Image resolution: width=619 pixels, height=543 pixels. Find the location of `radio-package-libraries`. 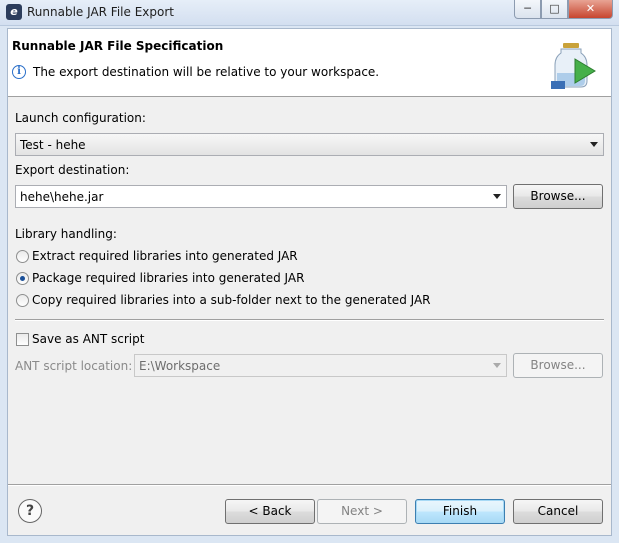

radio-package-libraries is located at coordinates (22, 278).